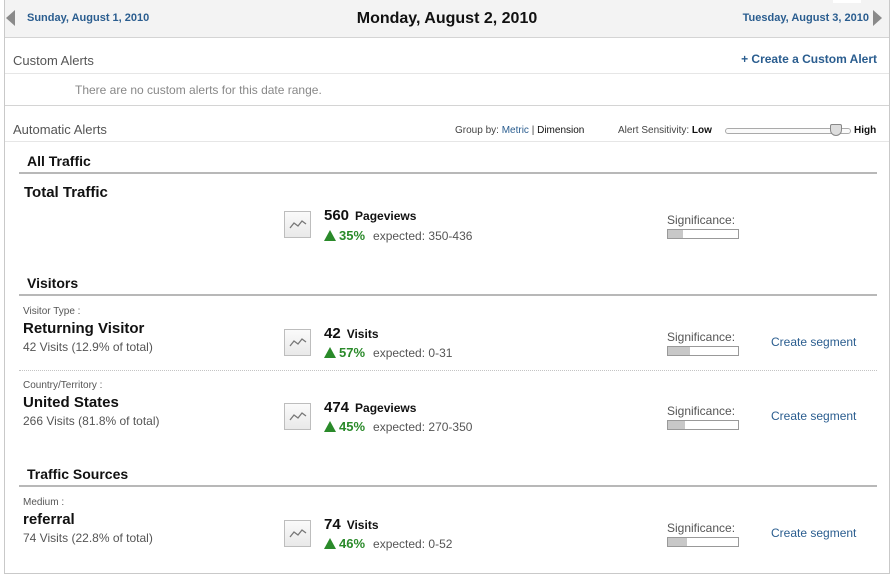  I want to click on row-separator, so click(448, 370).